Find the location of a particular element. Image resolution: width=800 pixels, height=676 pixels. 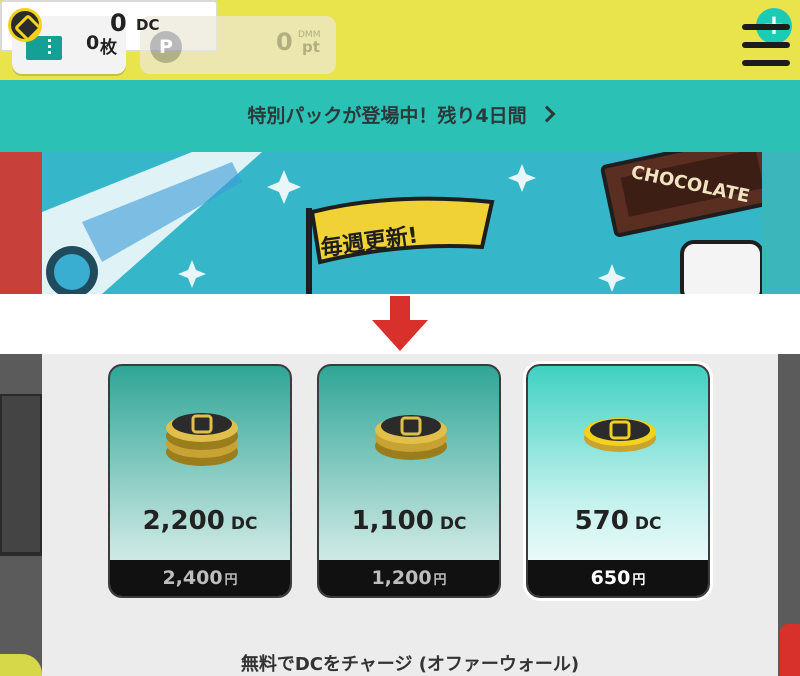

announcement-bar: 特別パックが登場中！残り4日間 is located at coordinates (400, 116).